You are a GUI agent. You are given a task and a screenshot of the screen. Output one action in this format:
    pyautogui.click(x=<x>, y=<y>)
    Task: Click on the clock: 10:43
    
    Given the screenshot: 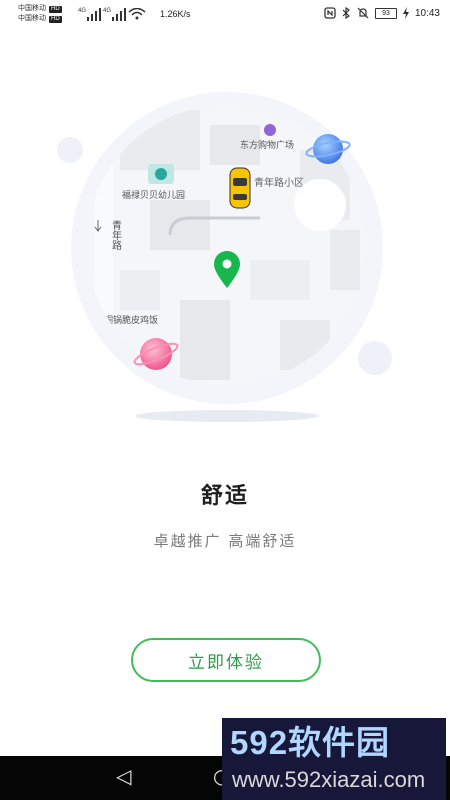 What is the action you would take?
    pyautogui.click(x=427, y=13)
    